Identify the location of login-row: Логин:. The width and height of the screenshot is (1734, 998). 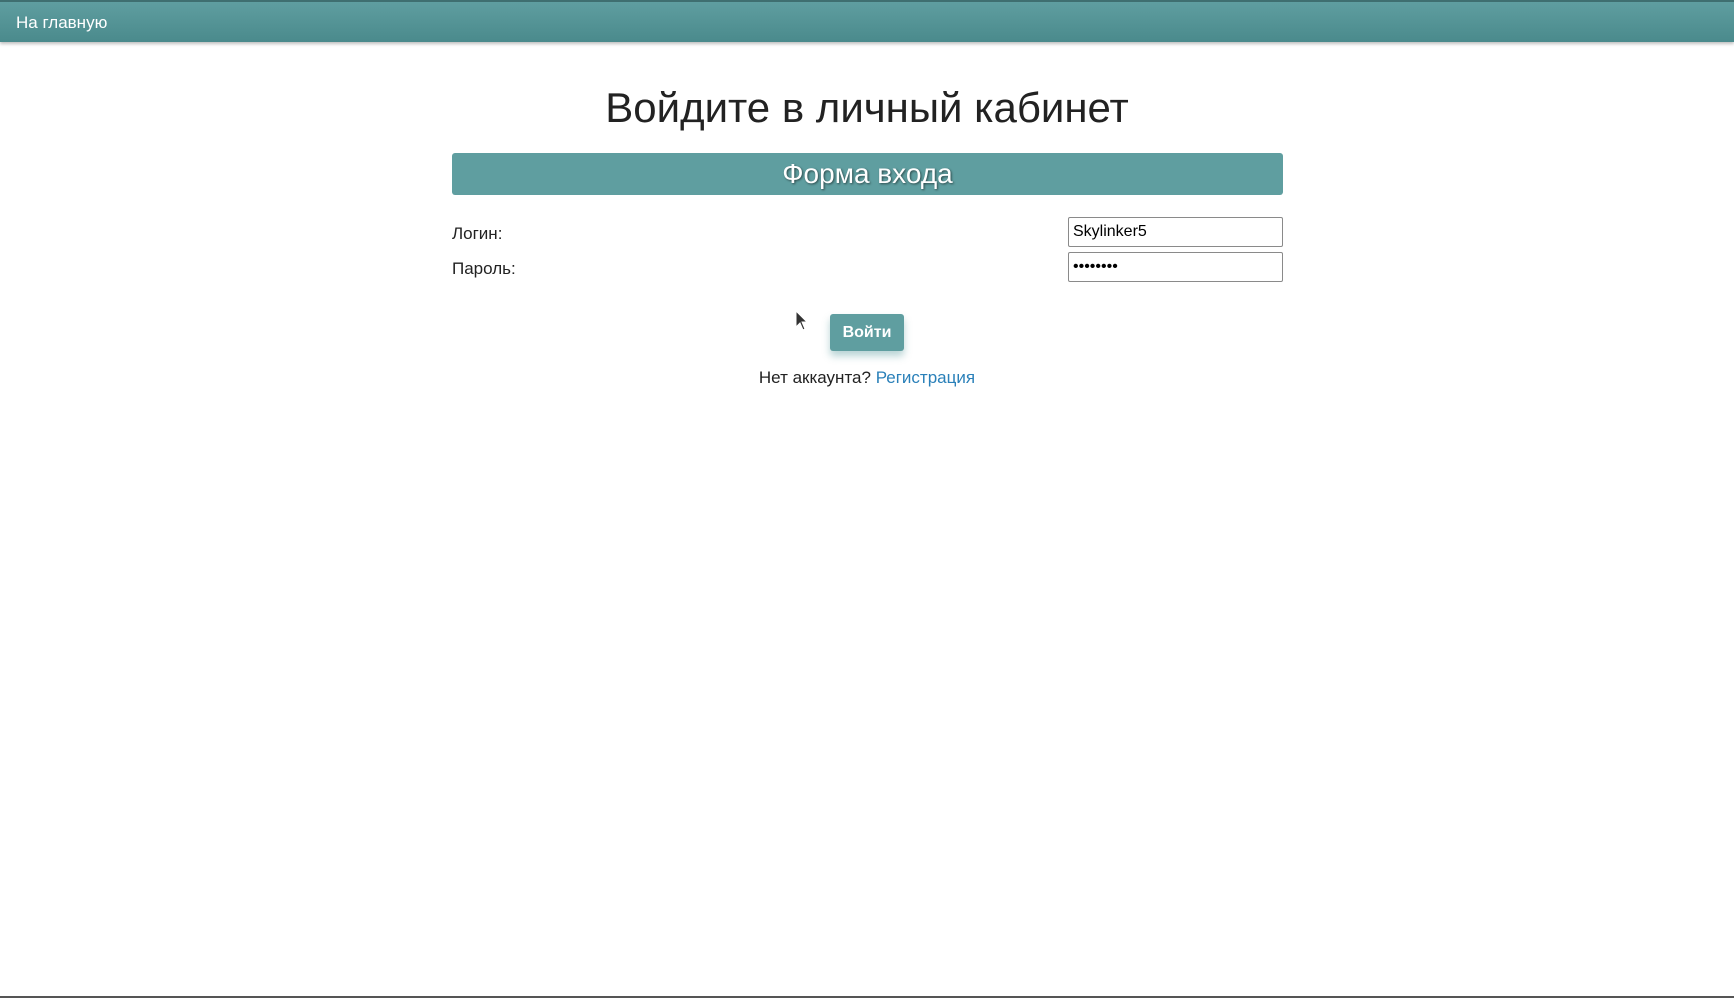
(867, 234).